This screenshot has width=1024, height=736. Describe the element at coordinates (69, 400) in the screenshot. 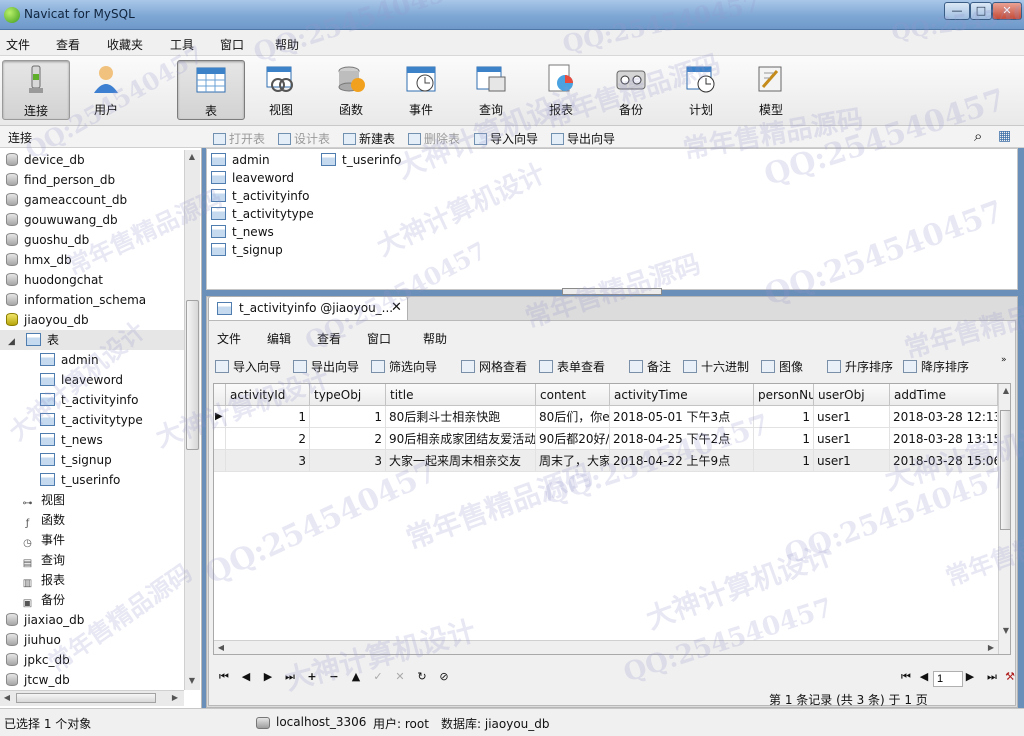

I see `tree-table-item: t_activityinfo` at that location.